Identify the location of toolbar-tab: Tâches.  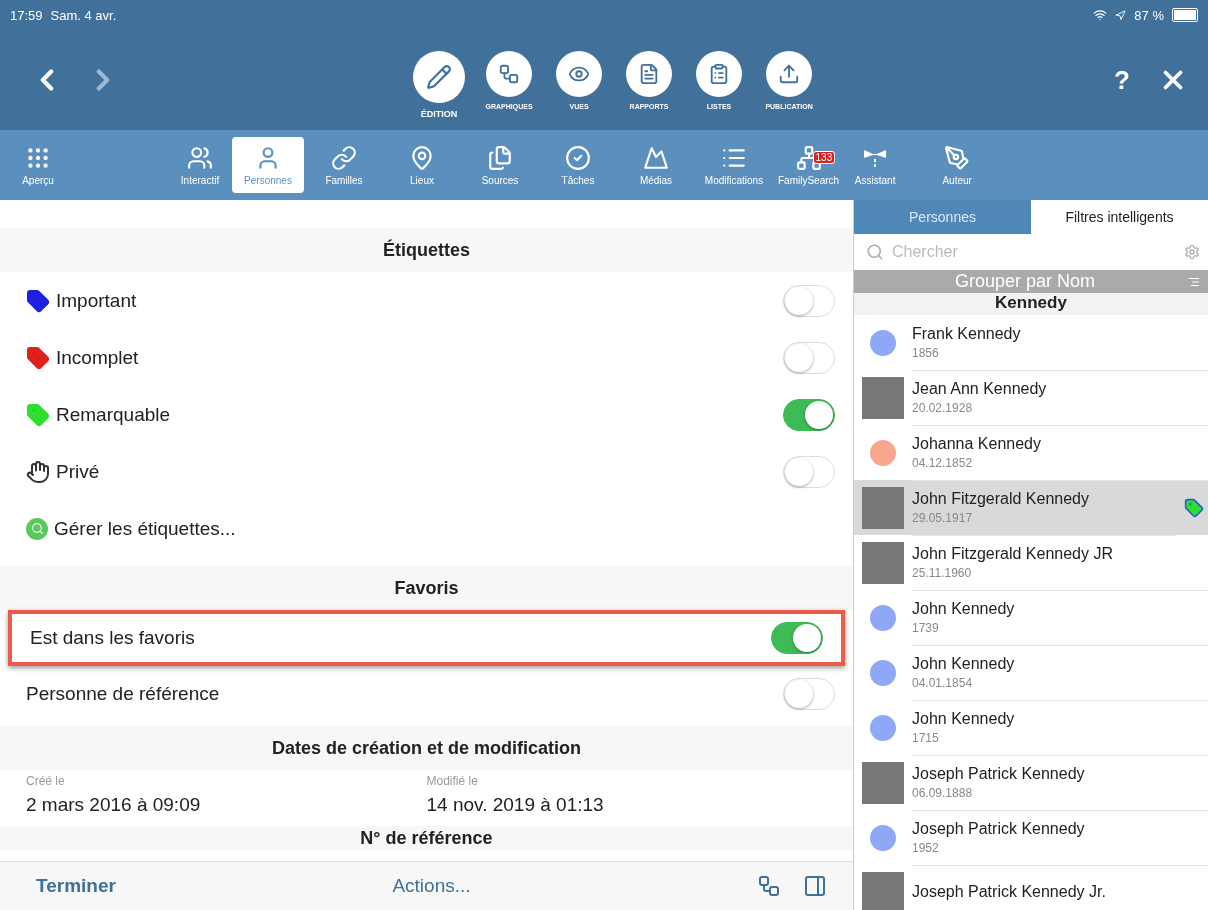
(578, 165).